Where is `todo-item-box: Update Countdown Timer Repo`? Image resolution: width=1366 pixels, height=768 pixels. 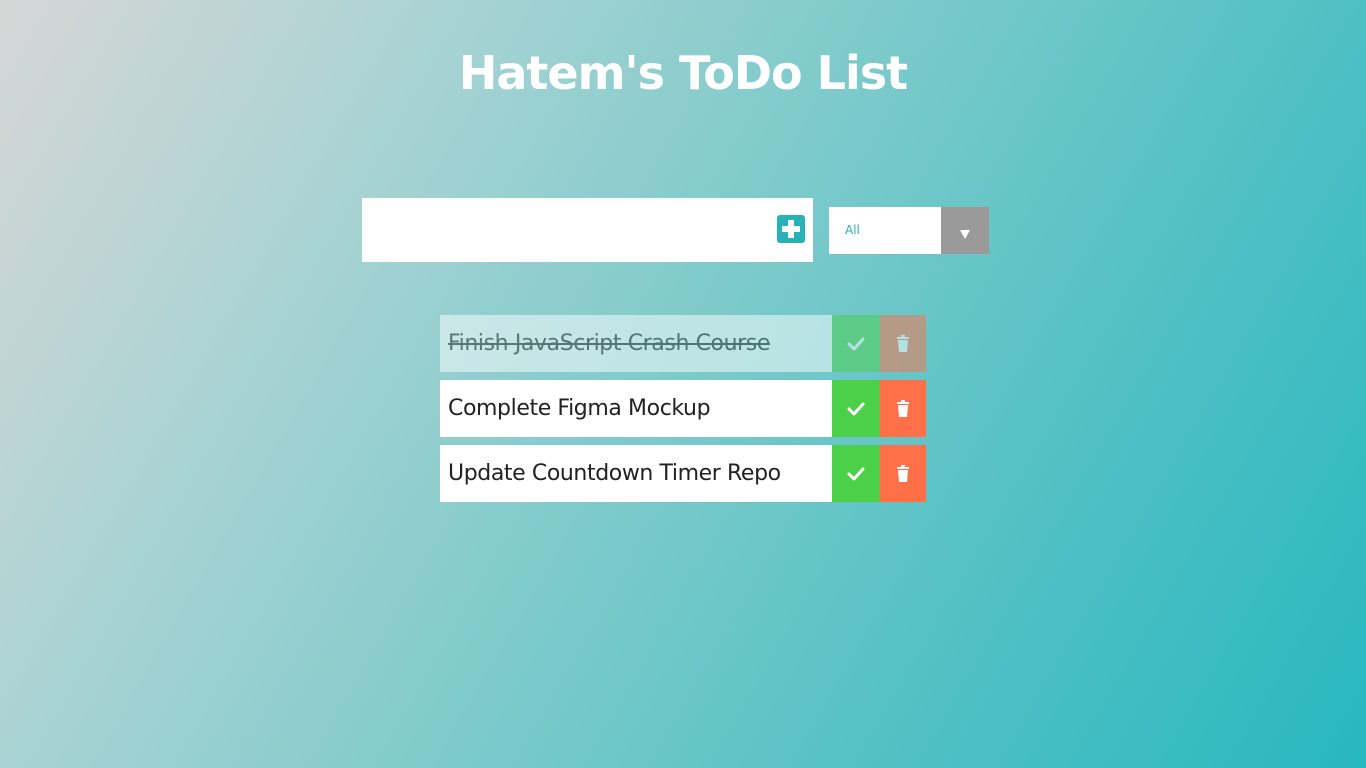 todo-item-box: Update Countdown Timer Repo is located at coordinates (636, 473).